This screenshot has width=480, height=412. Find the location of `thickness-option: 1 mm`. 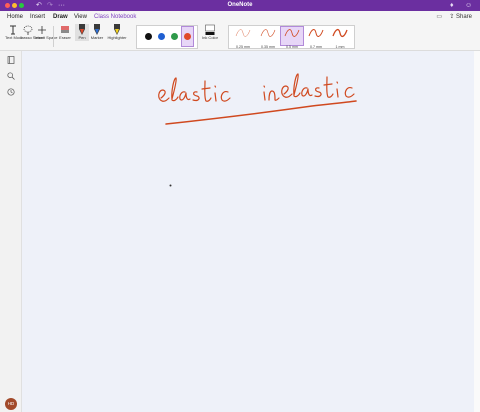

thickness-option: 1 mm is located at coordinates (340, 38).